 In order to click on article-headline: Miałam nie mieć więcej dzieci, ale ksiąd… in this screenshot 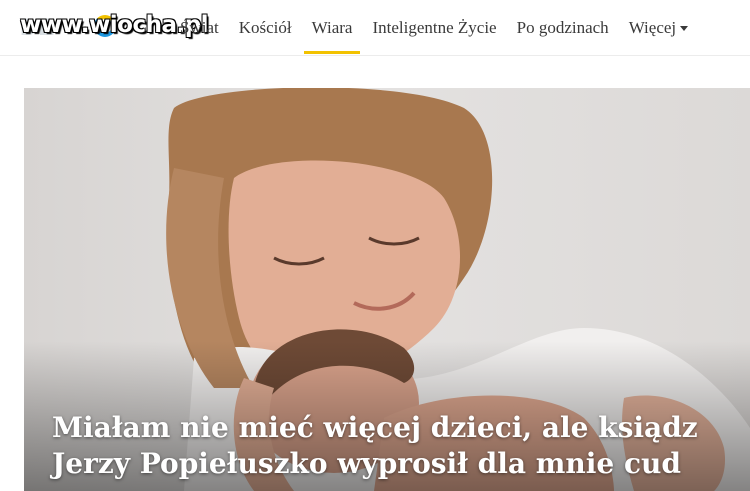, I will do `click(382, 446)`.